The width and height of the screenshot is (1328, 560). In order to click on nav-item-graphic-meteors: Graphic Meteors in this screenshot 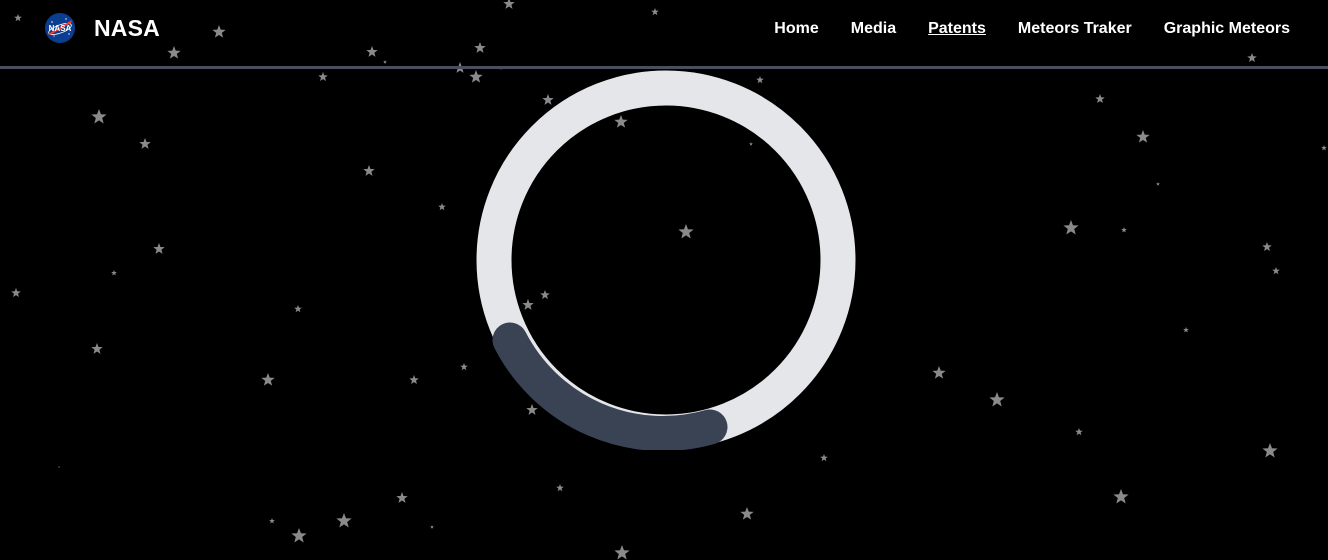, I will do `click(1227, 29)`.